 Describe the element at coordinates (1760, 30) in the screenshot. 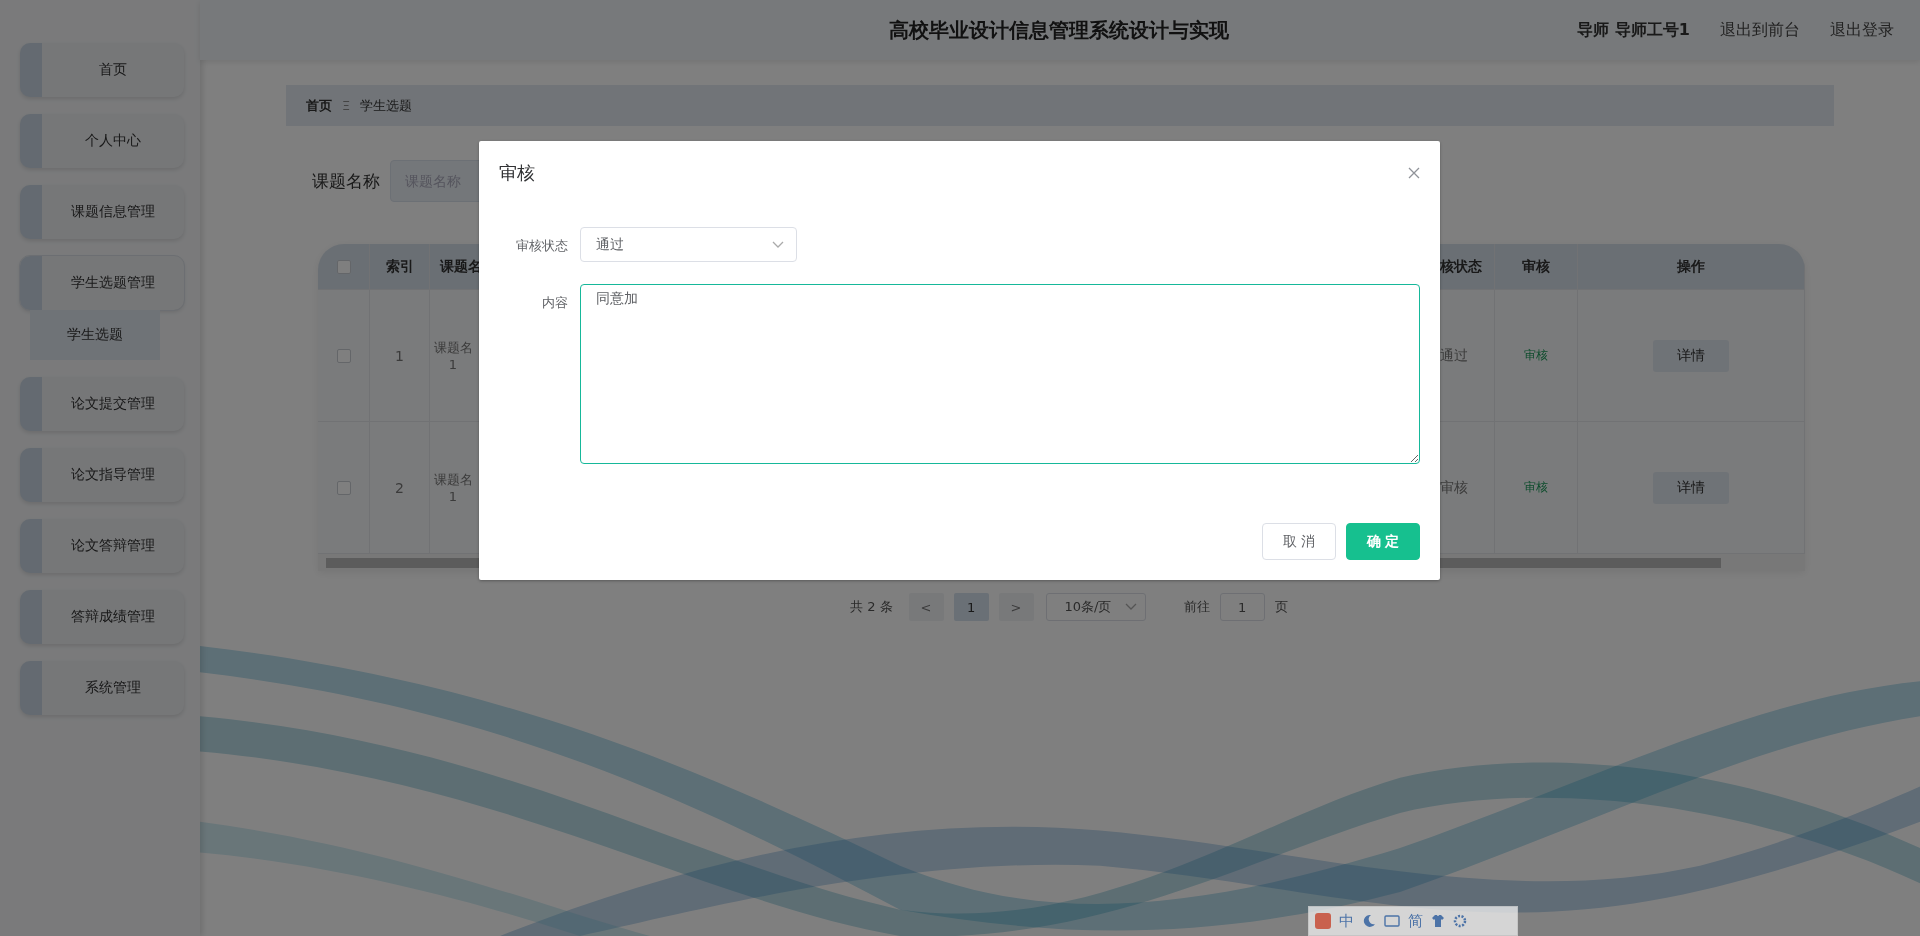

I see `header-link: 退出到前台` at that location.